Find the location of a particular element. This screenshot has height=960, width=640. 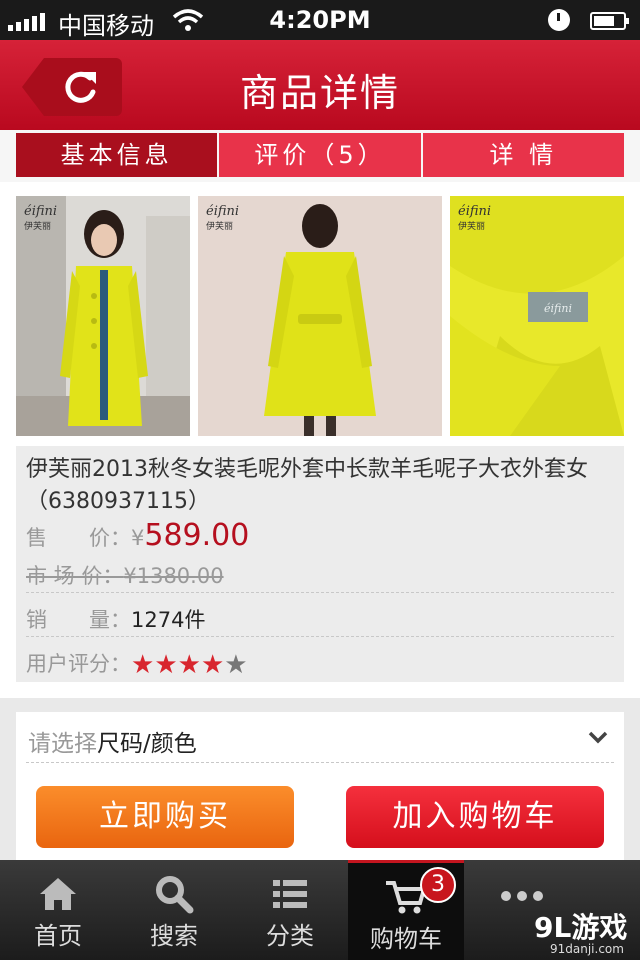

options-panel: 请选择尺码/颜色 立即购买 加入购物车 is located at coordinates (320, 786).